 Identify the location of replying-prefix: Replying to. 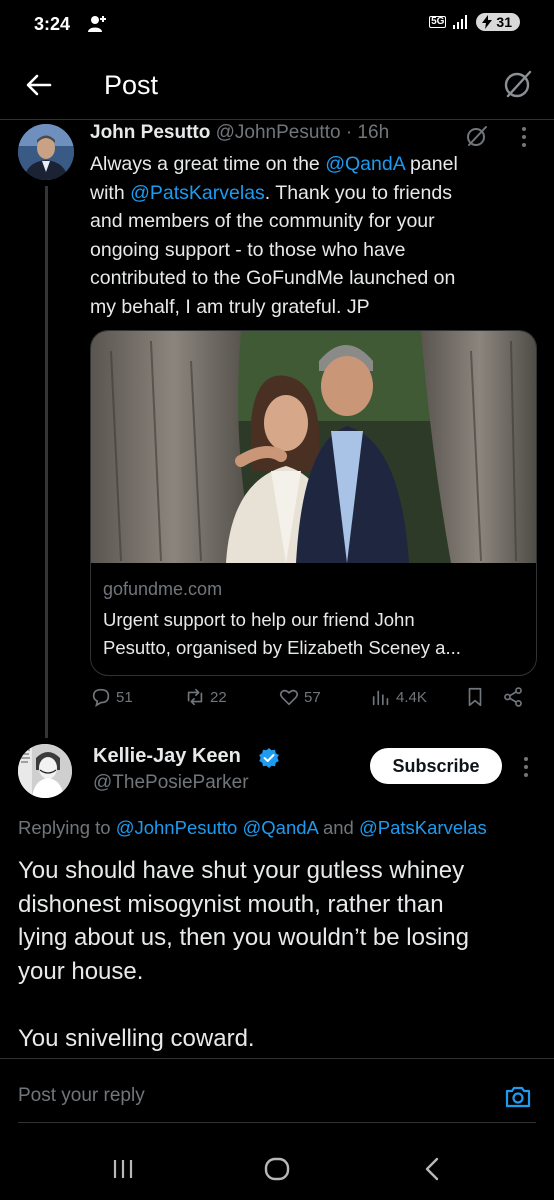
(67, 827).